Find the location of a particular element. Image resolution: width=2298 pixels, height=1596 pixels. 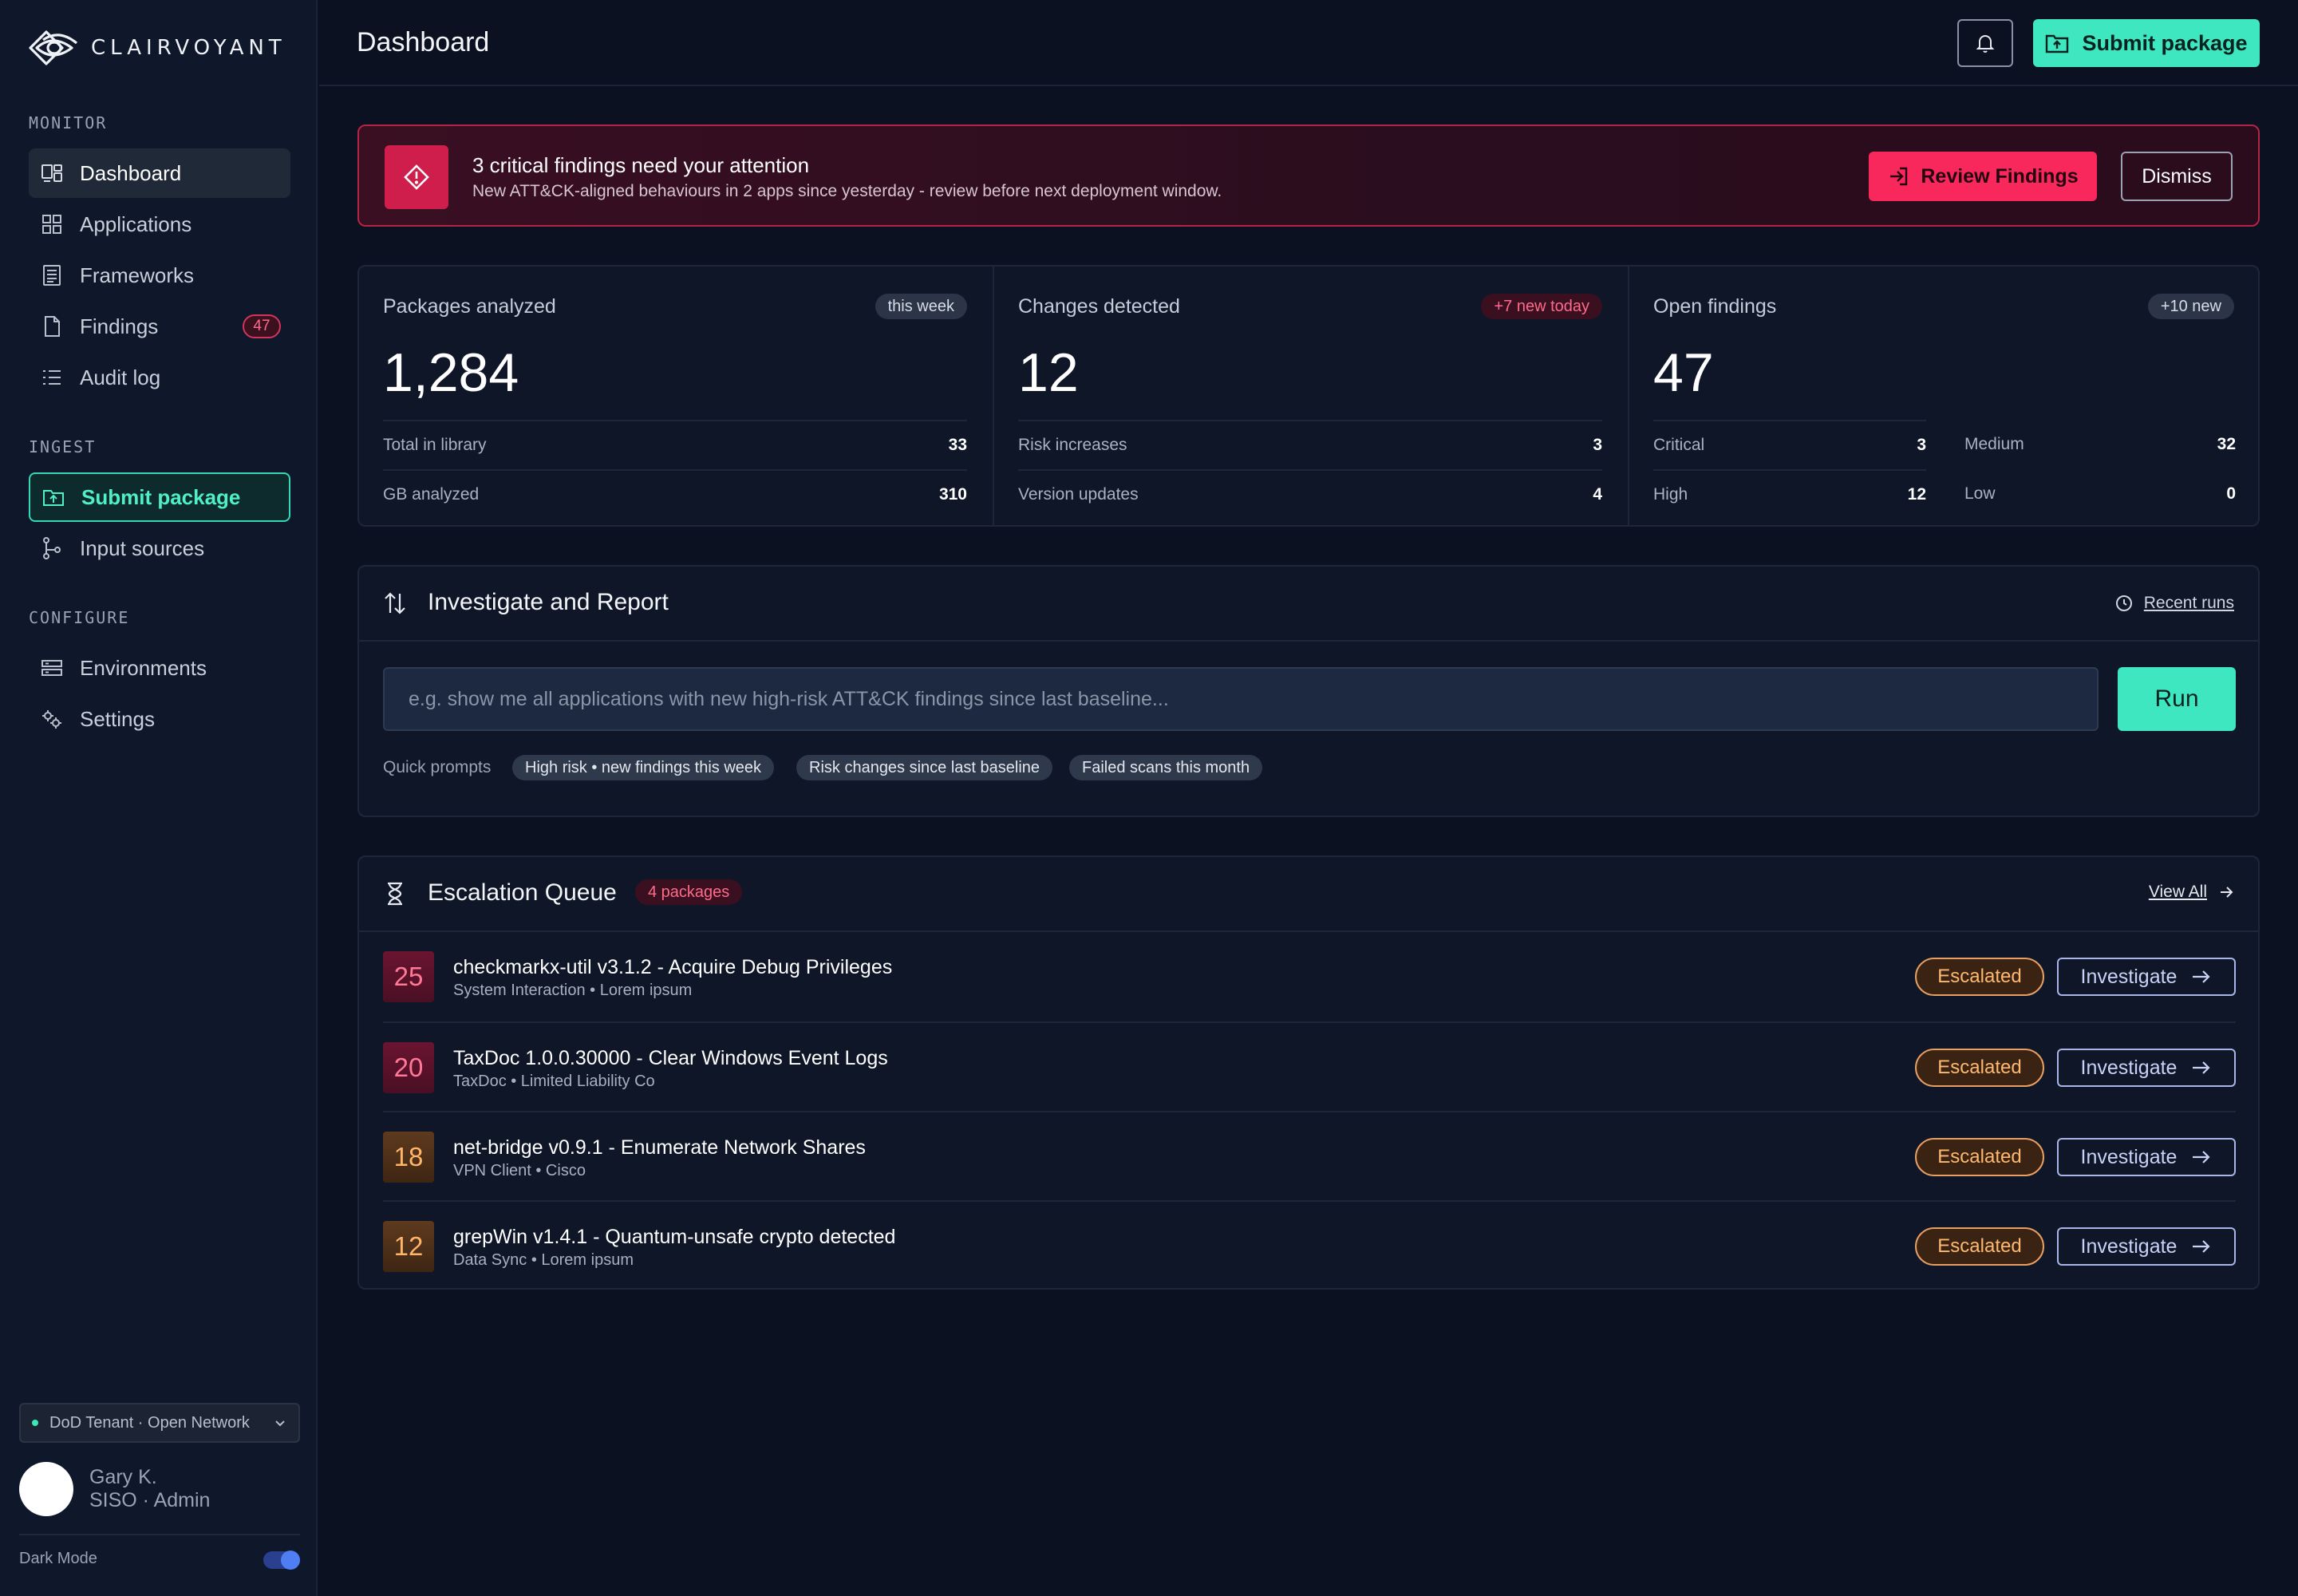

quick-prompts-label: Quick prompts is located at coordinates (438, 767).